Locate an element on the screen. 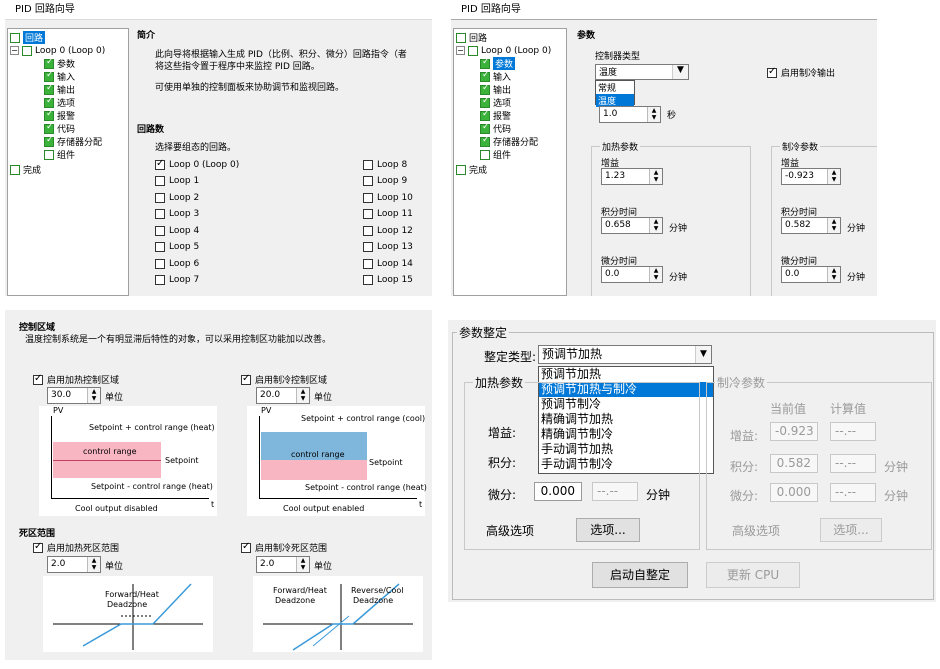  group-title: 加热参数 is located at coordinates (499, 382).